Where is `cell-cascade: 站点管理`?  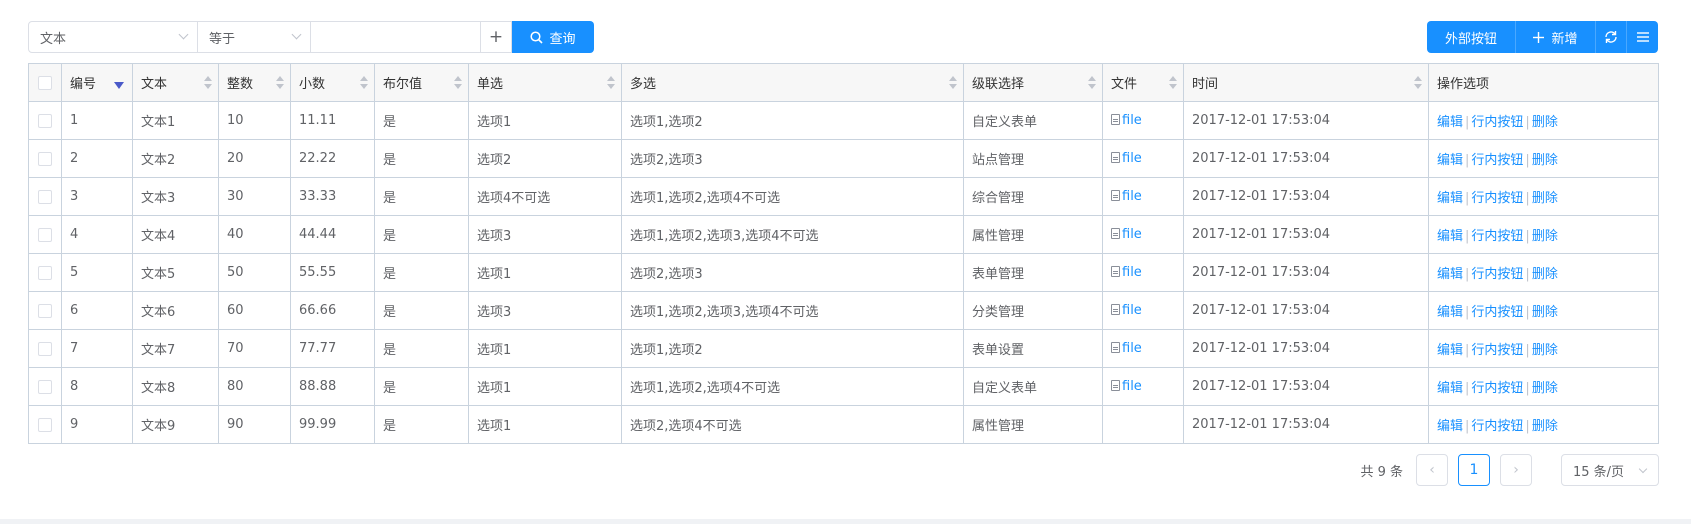
cell-cascade: 站点管理 is located at coordinates (1033, 158).